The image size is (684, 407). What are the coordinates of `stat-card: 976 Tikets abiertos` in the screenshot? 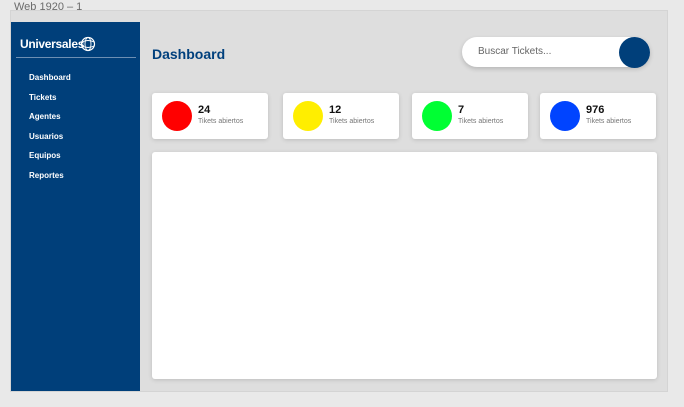 It's located at (598, 116).